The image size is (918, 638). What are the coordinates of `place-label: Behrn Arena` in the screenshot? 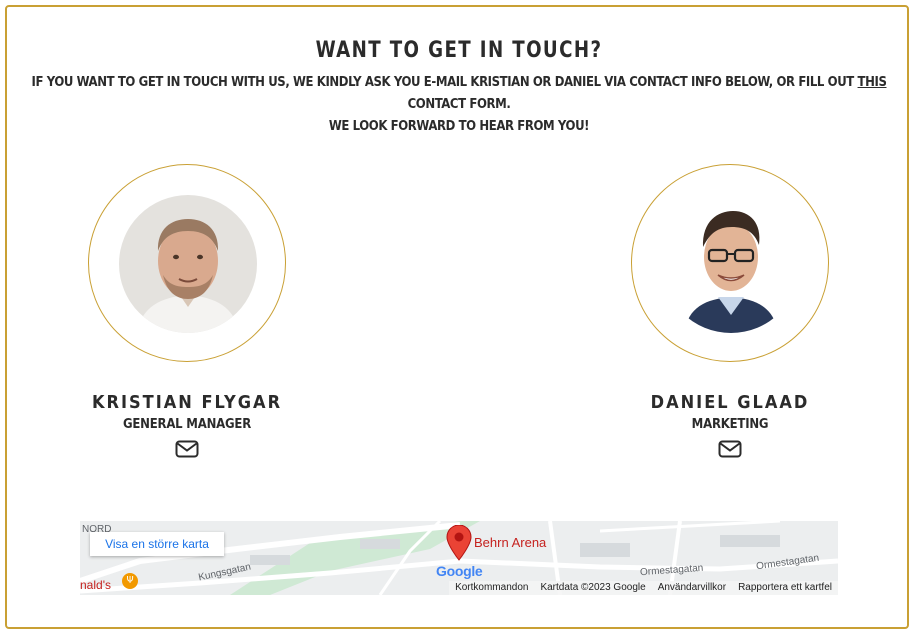 It's located at (510, 542).